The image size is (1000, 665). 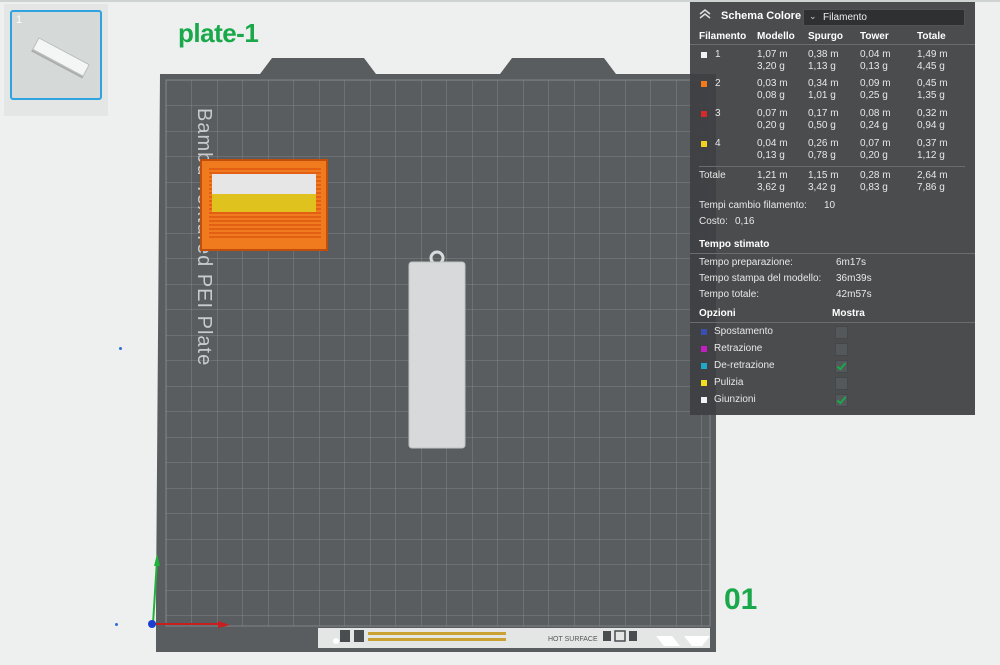 I want to click on keychain-tag-model, so click(x=437, y=349).